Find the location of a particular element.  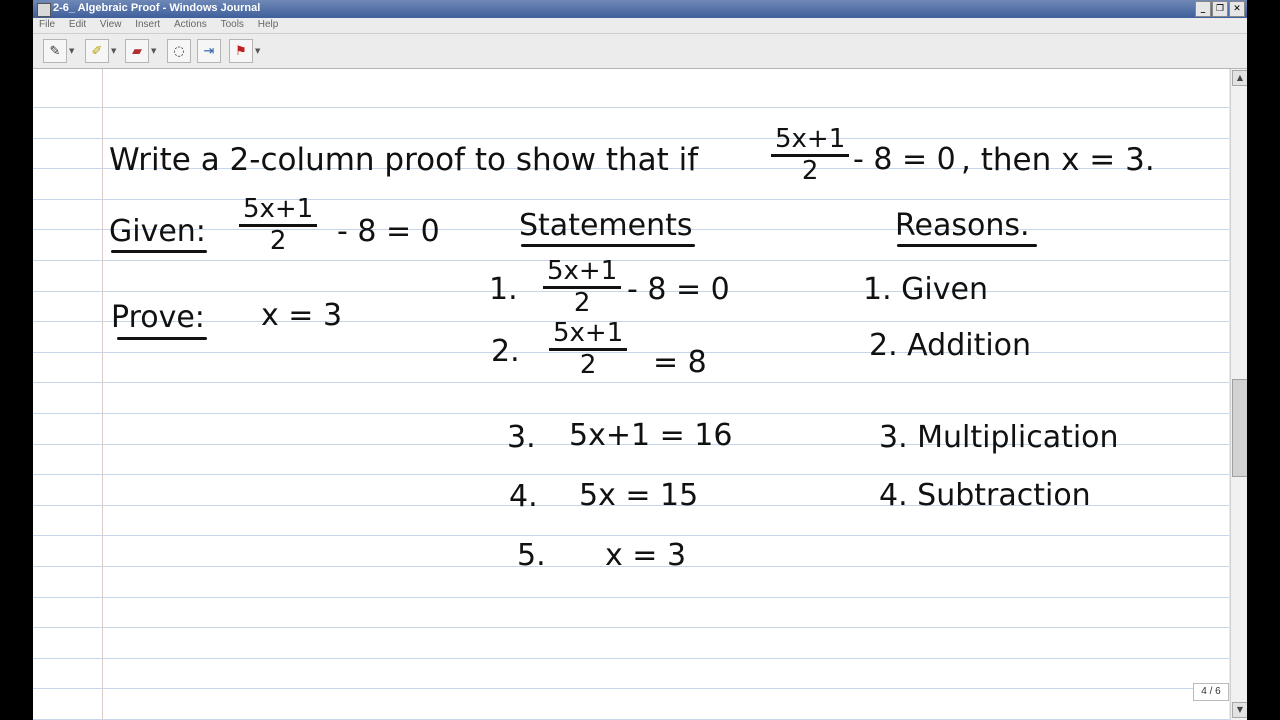

statement-3: 5x+1 = 16 is located at coordinates (651, 435).